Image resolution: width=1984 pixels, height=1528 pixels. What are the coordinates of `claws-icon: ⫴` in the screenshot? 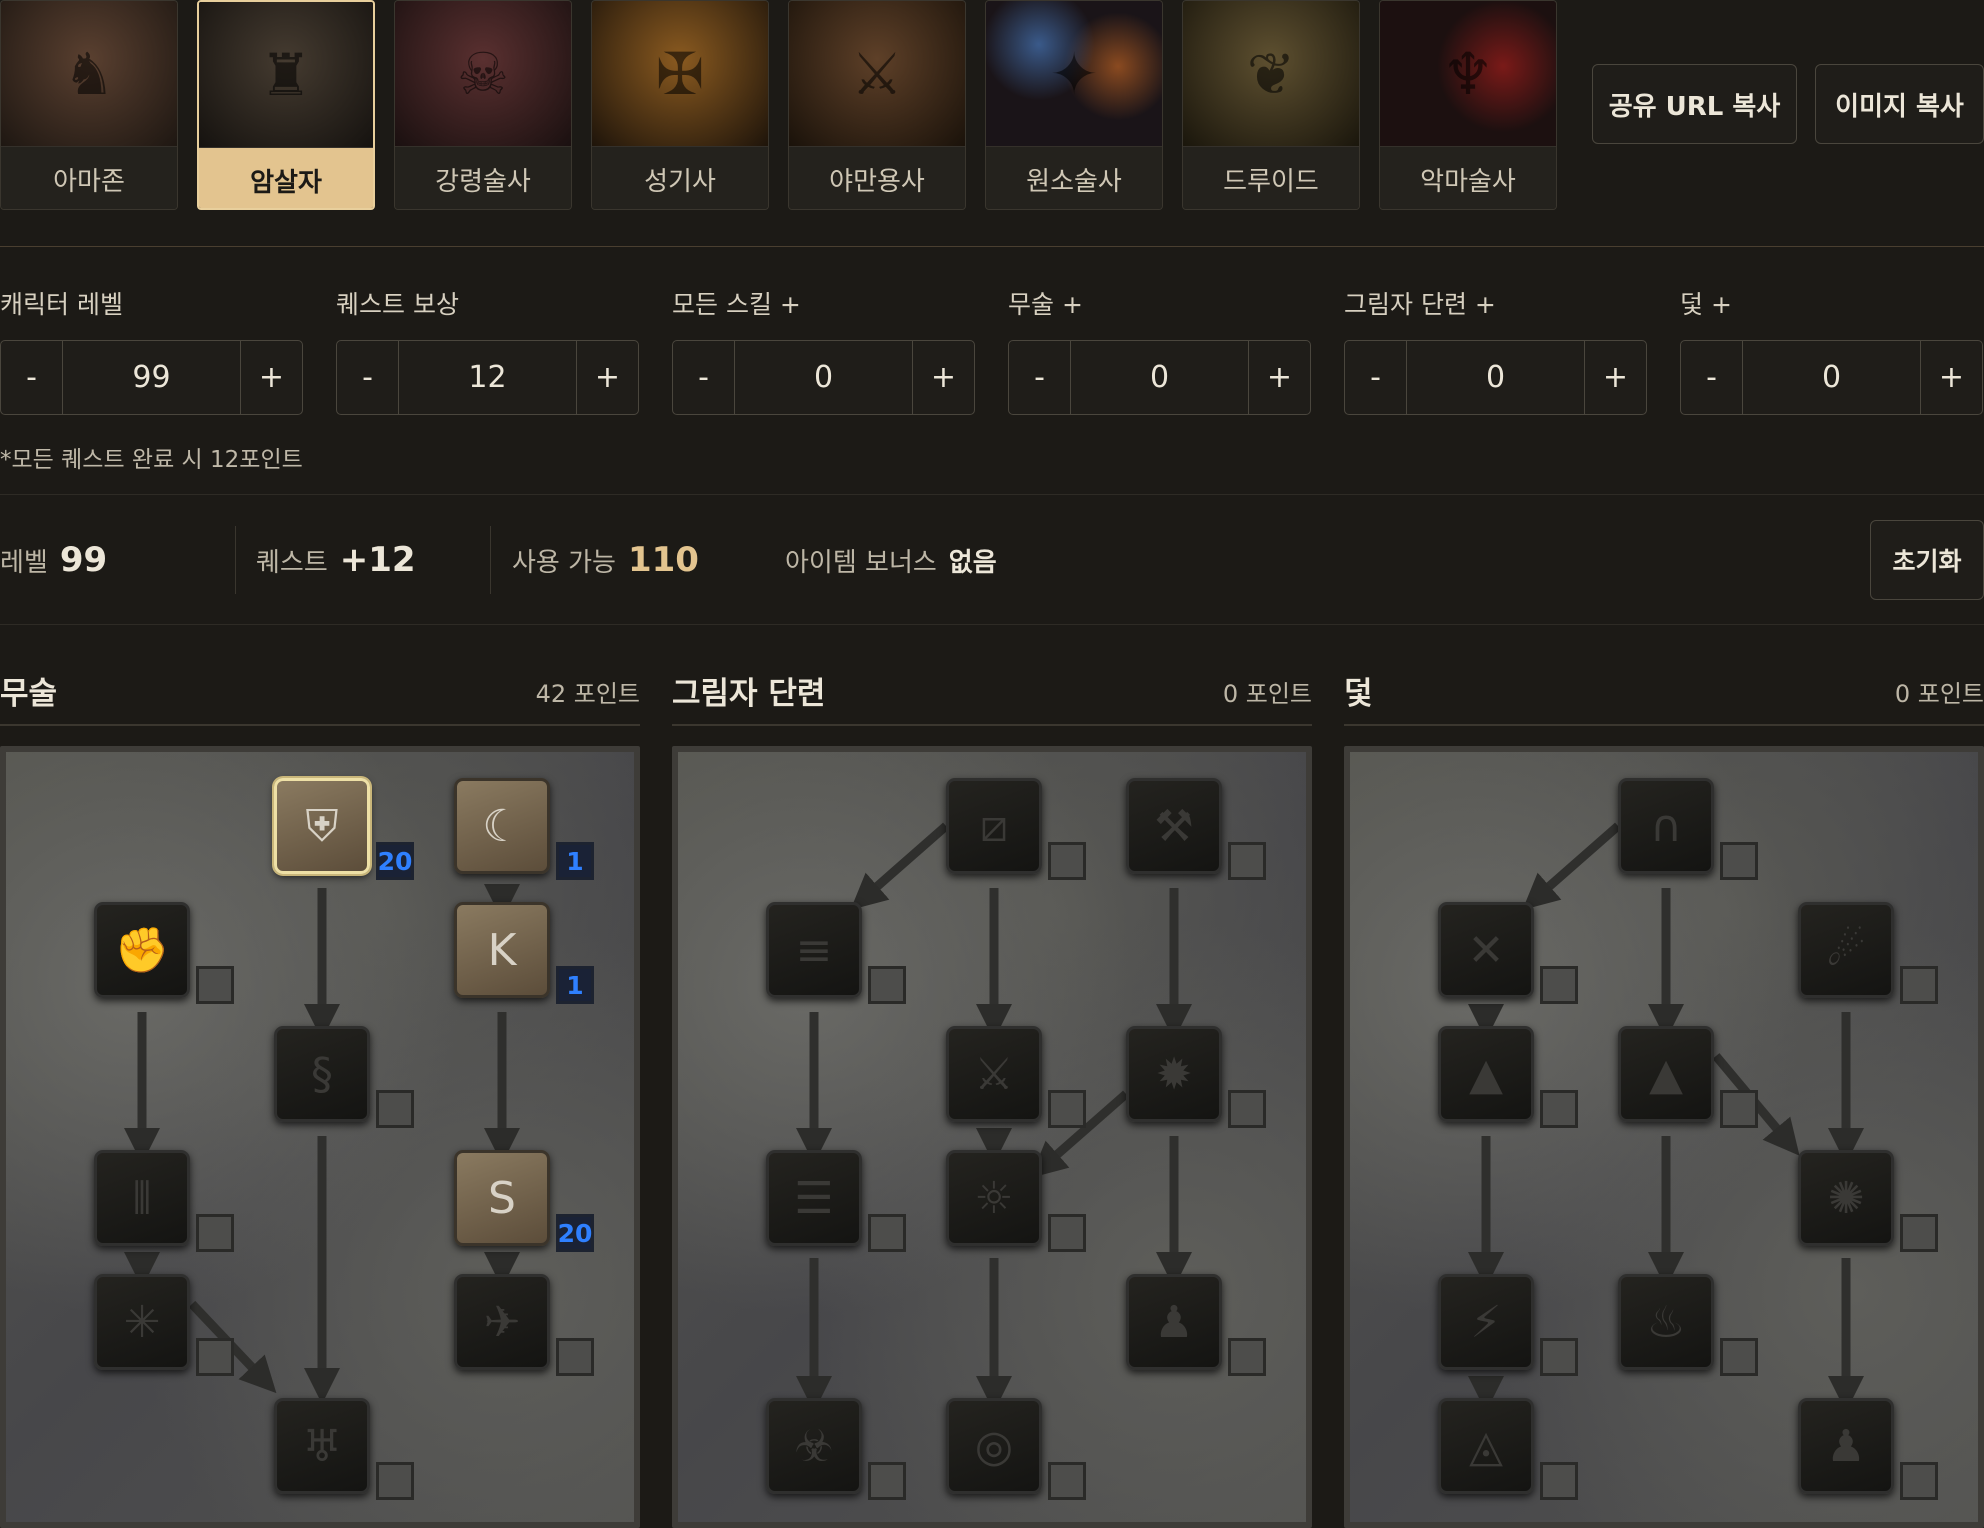 It's located at (142, 1198).